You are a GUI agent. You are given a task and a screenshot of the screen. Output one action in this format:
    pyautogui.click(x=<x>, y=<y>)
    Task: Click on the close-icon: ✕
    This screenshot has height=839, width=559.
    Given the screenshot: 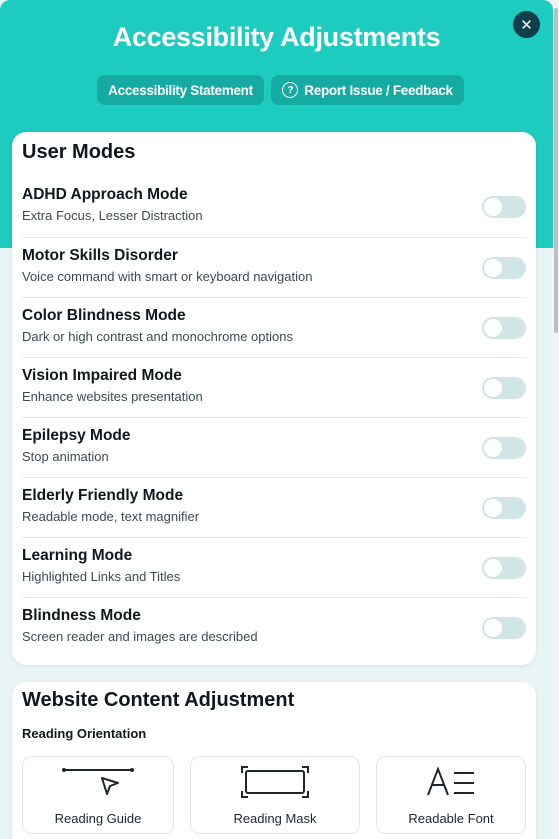 What is the action you would take?
    pyautogui.click(x=526, y=25)
    